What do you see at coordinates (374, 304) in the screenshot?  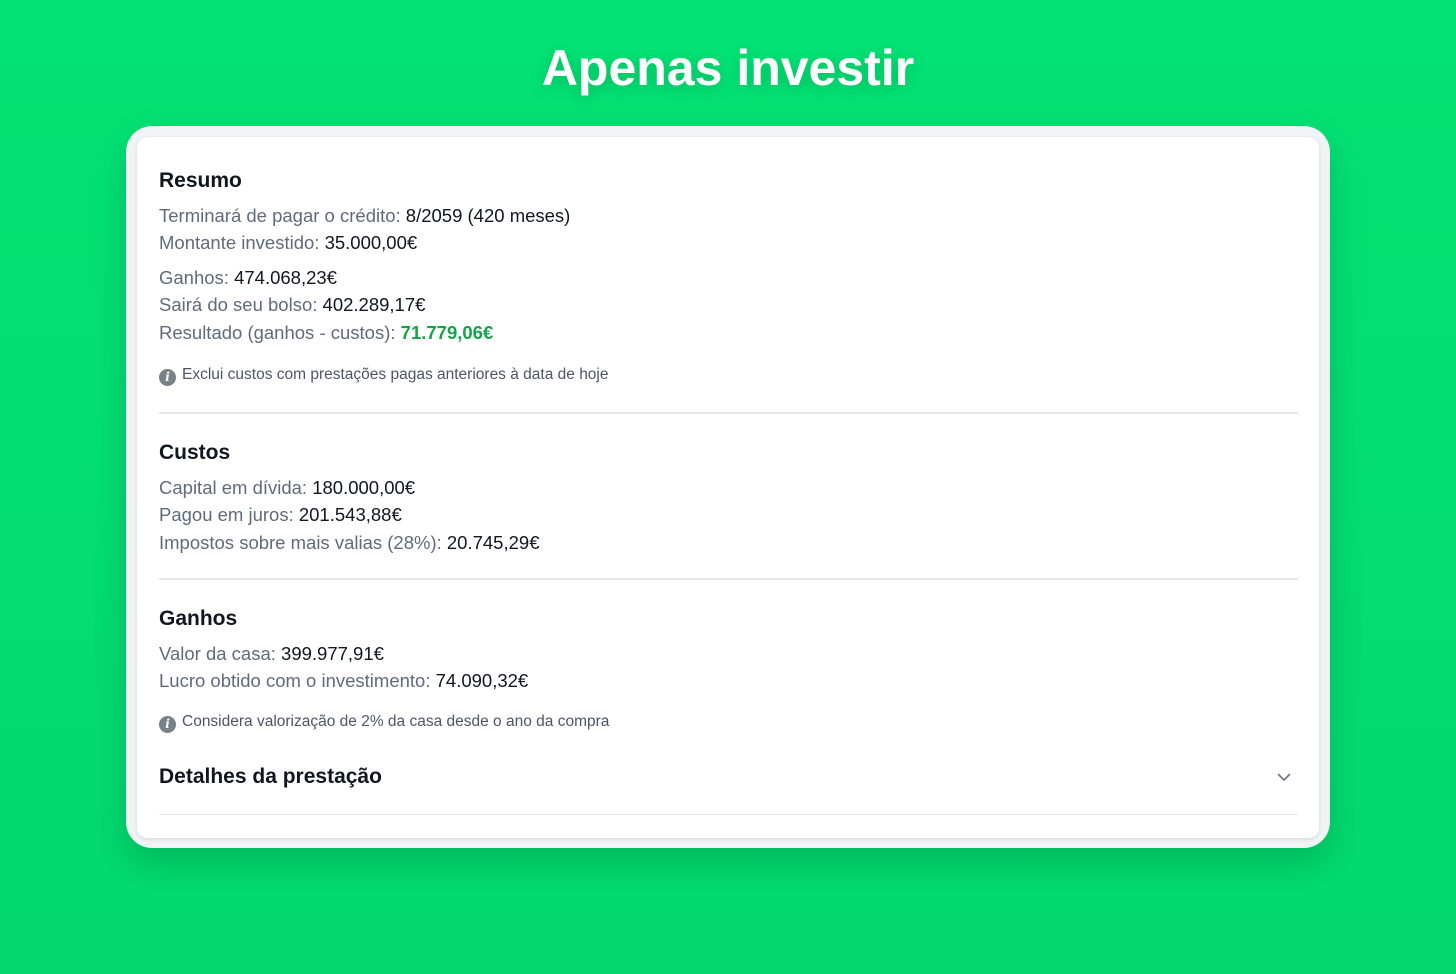 I see `resumo-out-of-pocket-value: 402.289,17€` at bounding box center [374, 304].